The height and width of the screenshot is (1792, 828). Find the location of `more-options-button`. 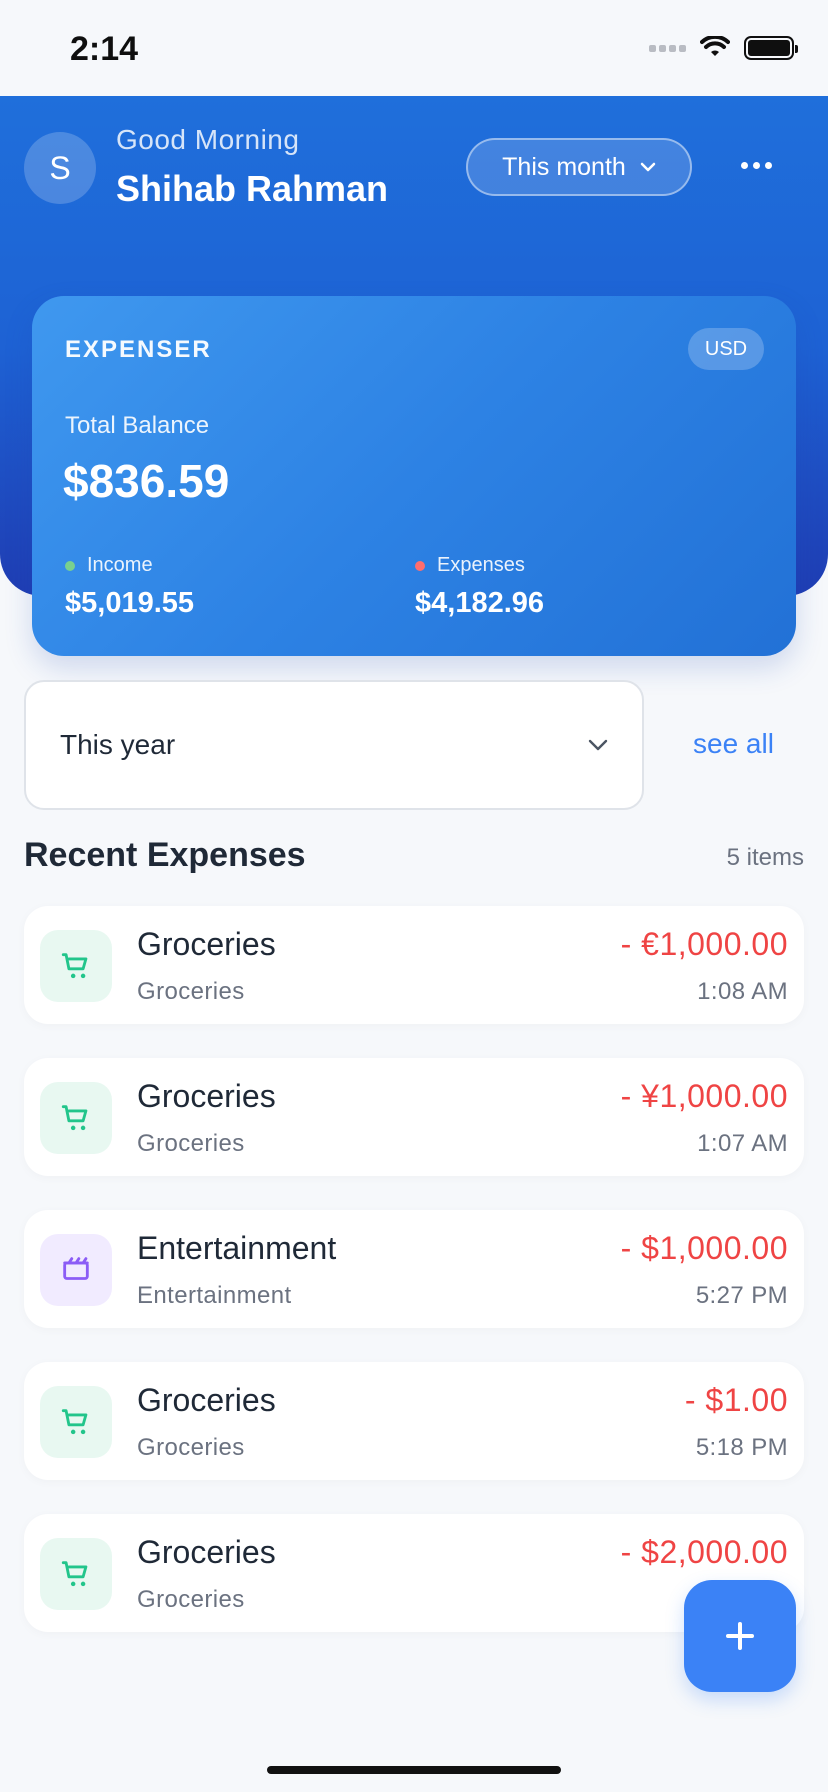

more-options-button is located at coordinates (756, 165).